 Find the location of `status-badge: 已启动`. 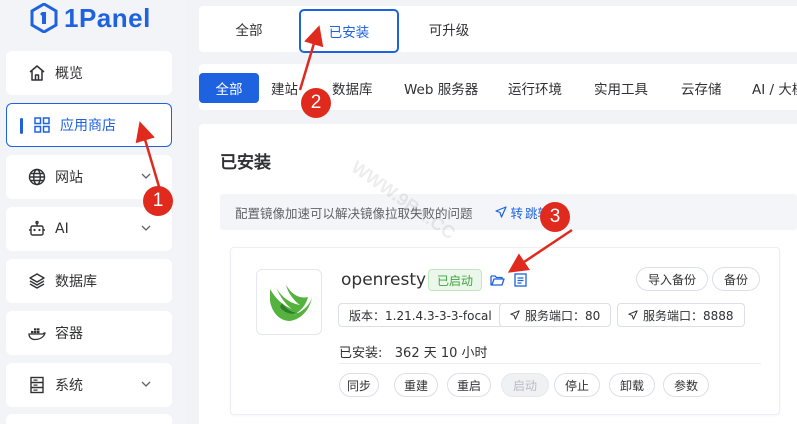

status-badge: 已启动 is located at coordinates (455, 280).